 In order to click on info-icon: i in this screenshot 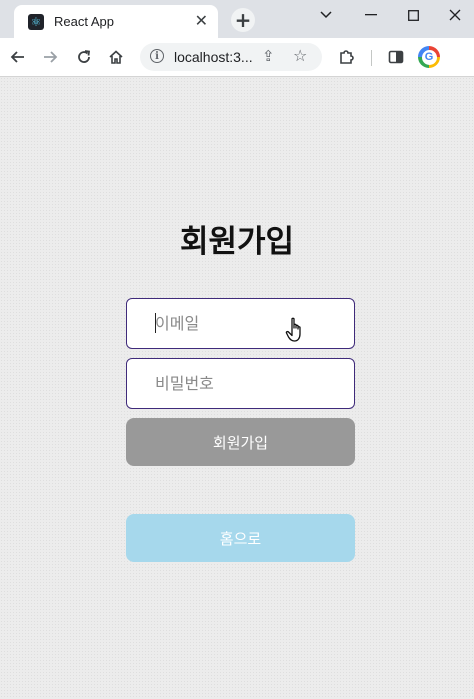, I will do `click(157, 56)`.